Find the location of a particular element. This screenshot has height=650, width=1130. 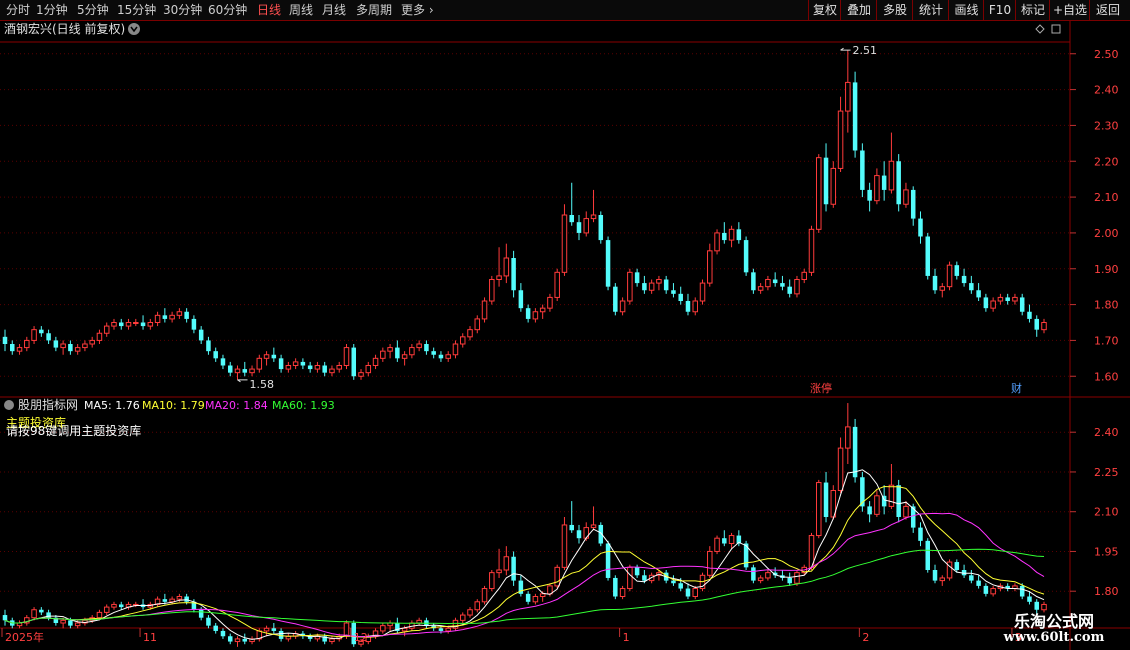

price-label-lower: 2.10 is located at coordinates (1106, 512).